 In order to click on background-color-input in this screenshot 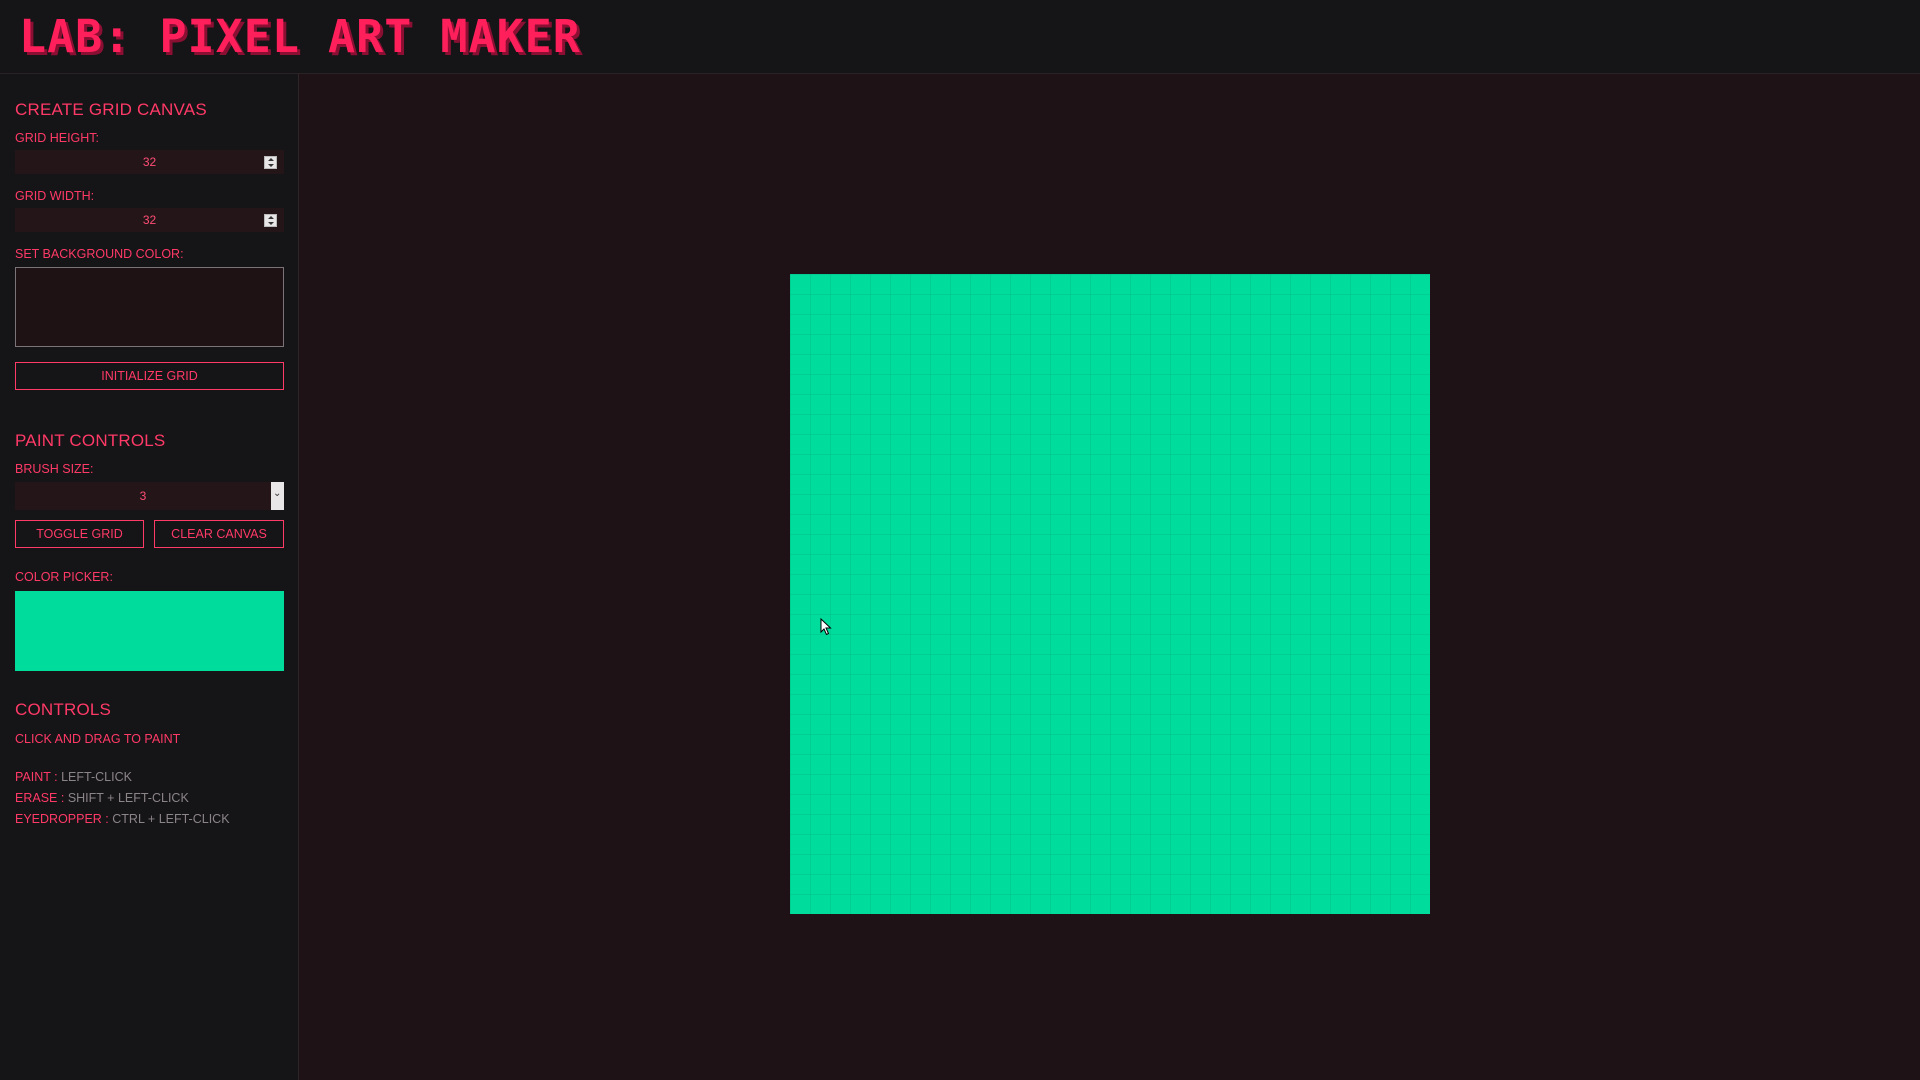, I will do `click(149, 307)`.